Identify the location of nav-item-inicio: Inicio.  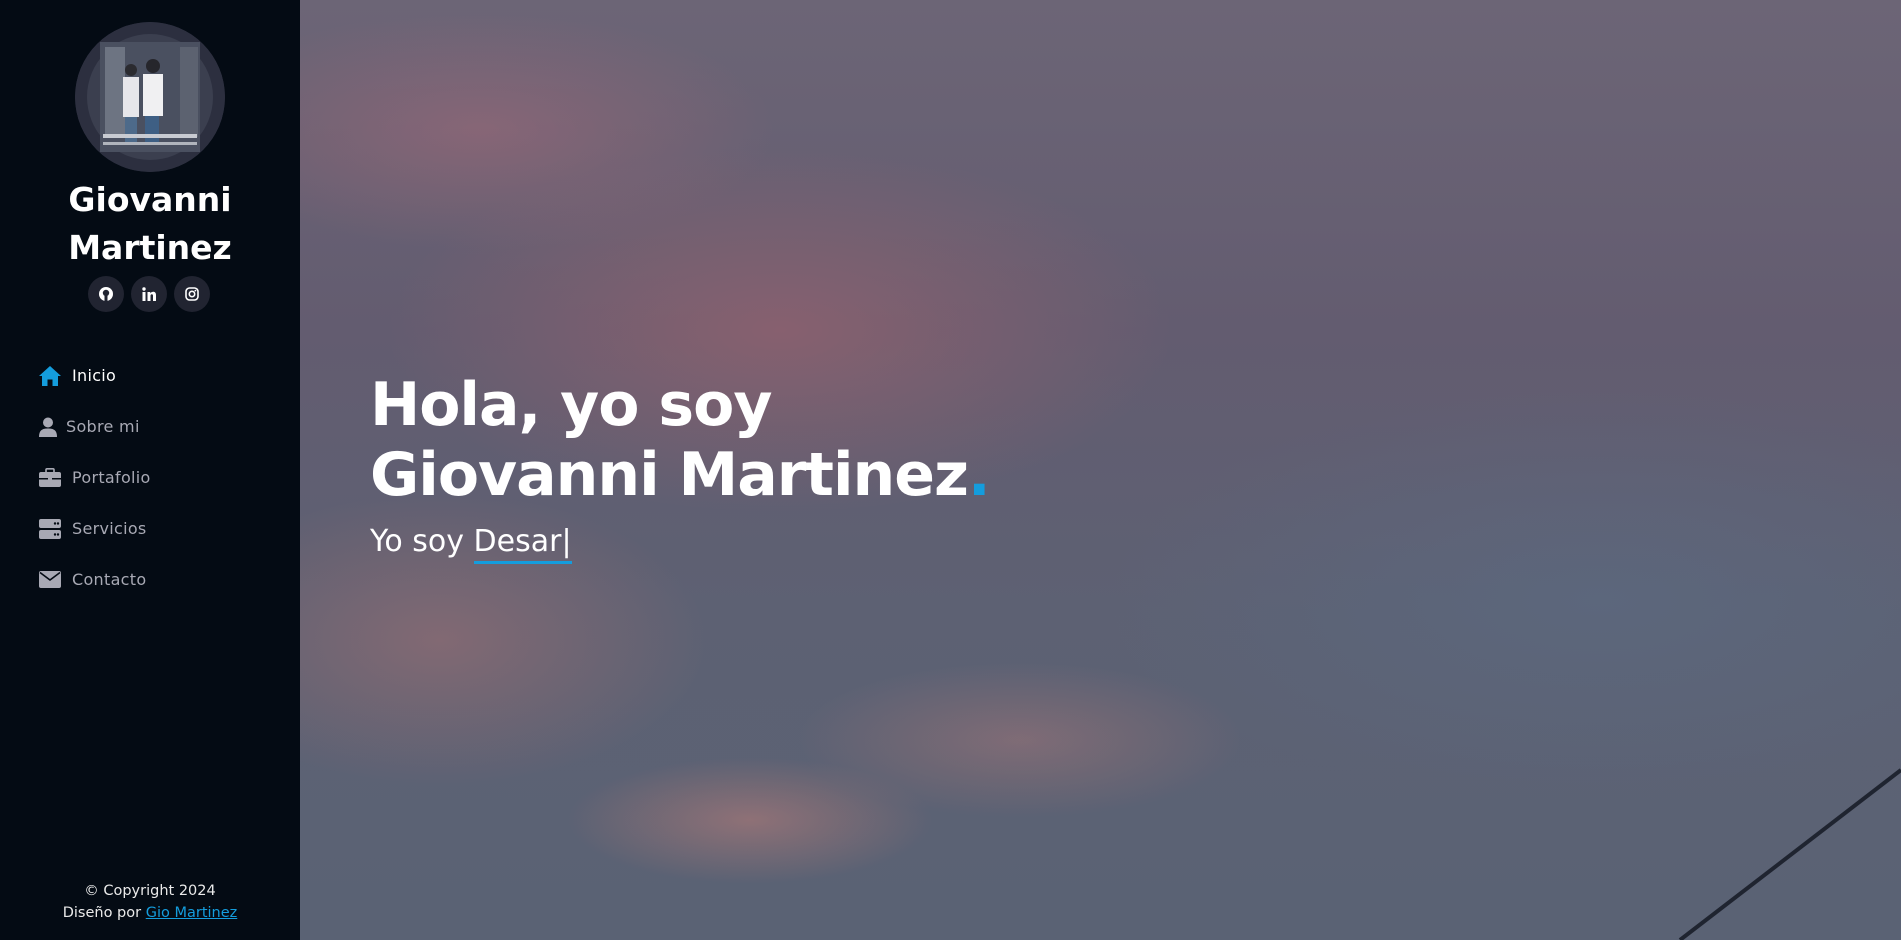
(94, 375).